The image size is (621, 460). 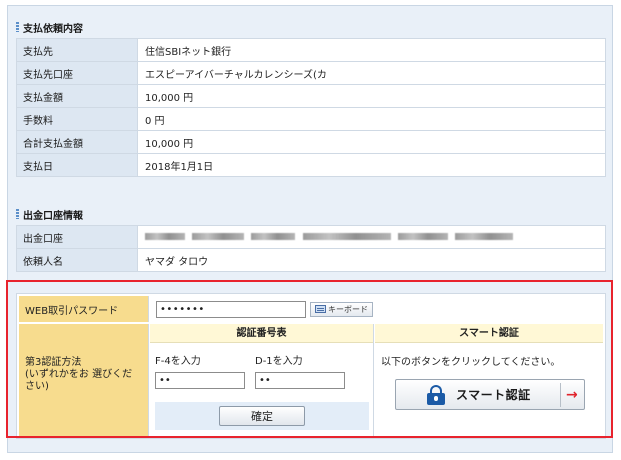 I want to click on withdrawal-account-value, so click(x=371, y=237).